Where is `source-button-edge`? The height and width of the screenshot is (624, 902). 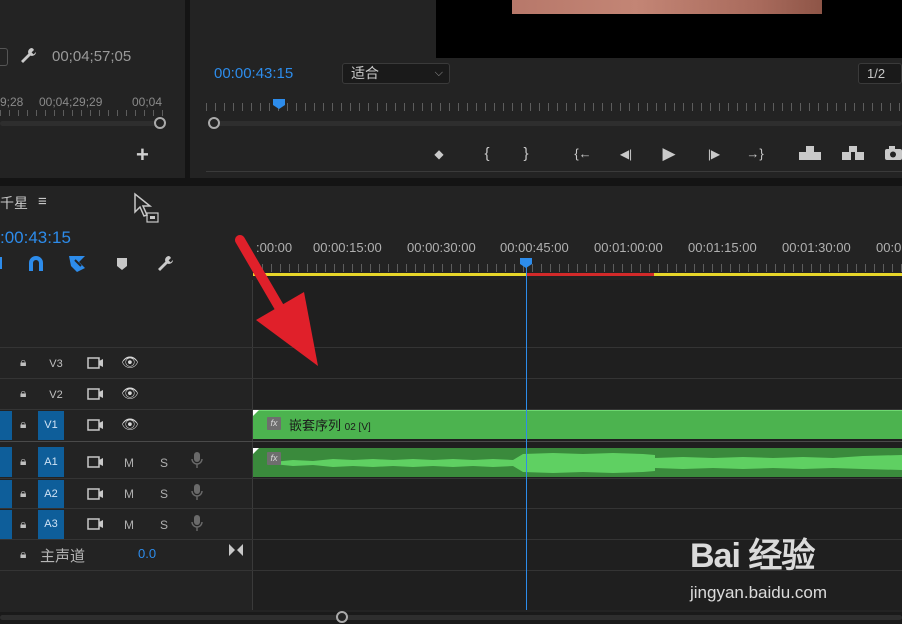 source-button-edge is located at coordinates (4, 57).